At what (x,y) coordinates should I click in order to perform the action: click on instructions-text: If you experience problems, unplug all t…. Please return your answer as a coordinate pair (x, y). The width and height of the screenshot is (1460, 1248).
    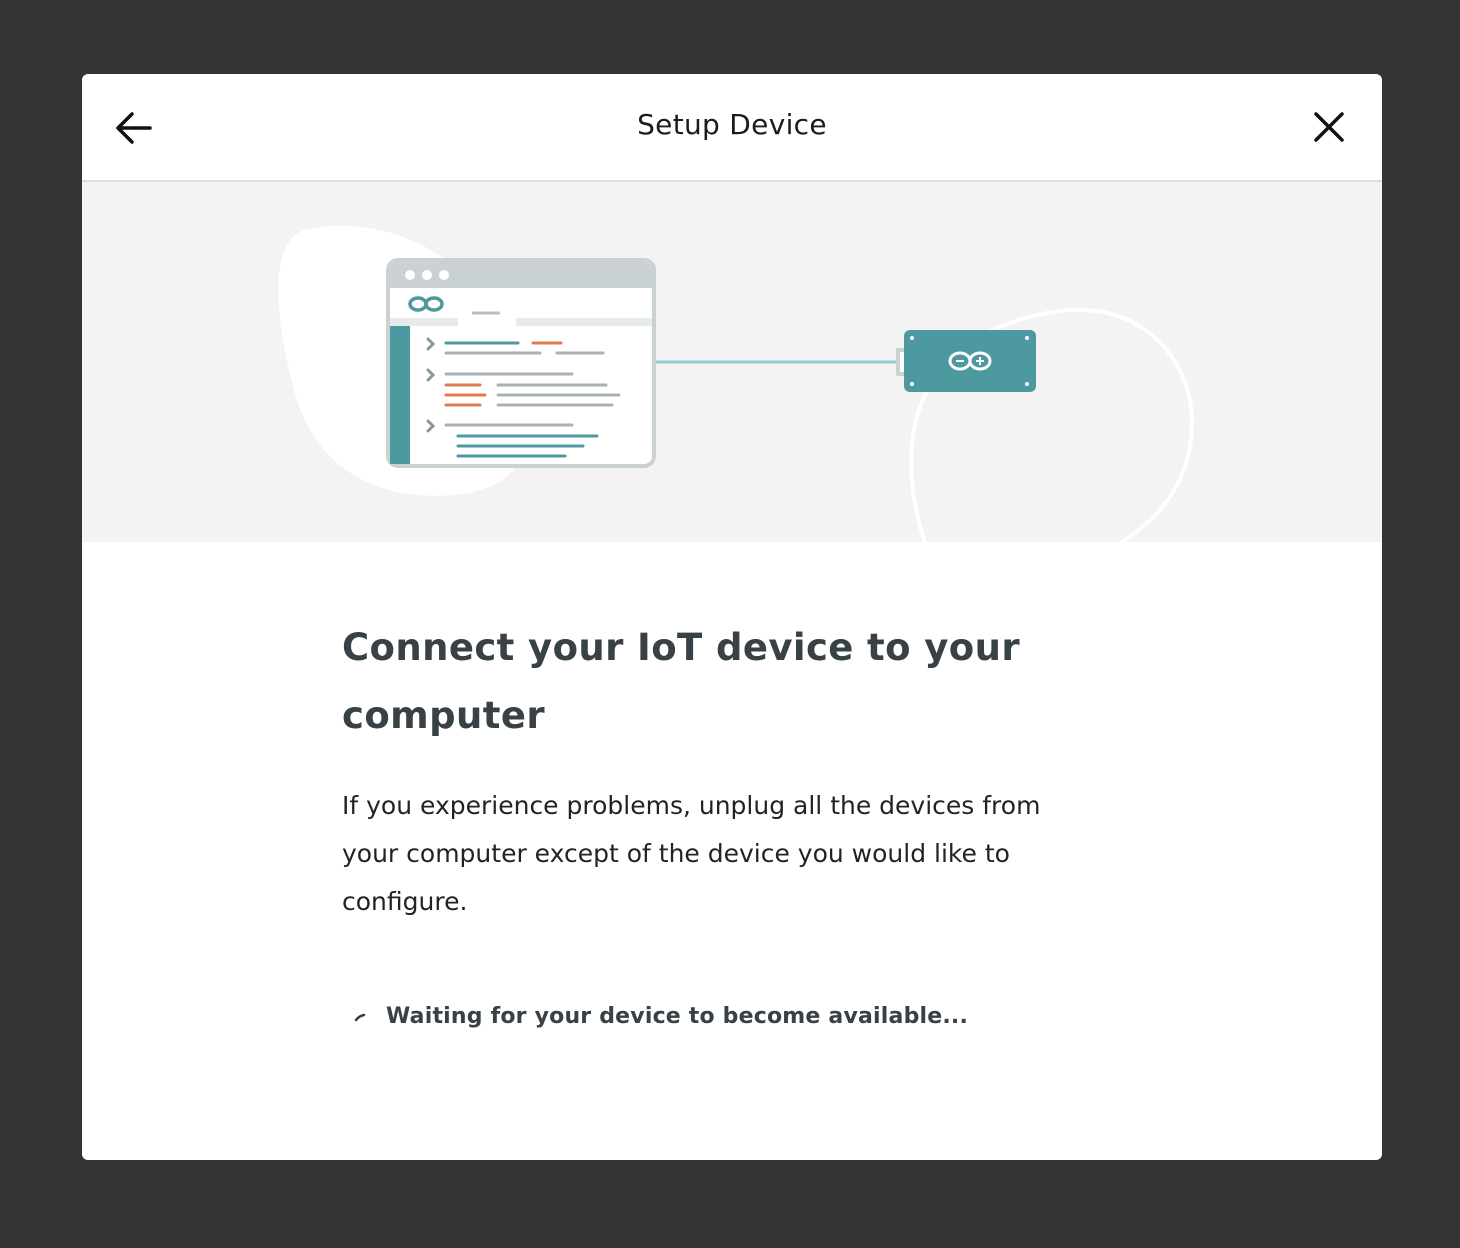
    Looking at the image, I should click on (691, 853).